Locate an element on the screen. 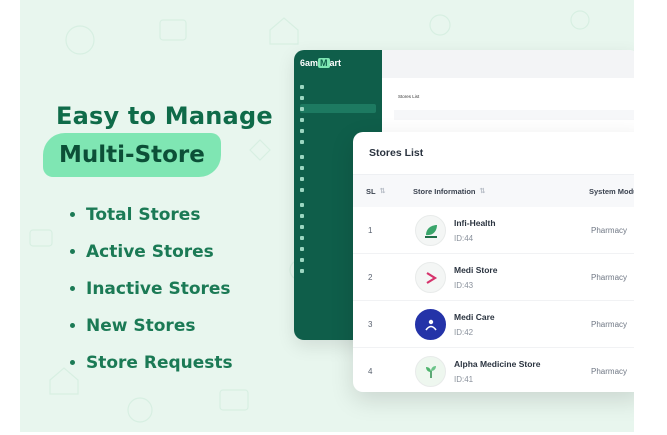 Image resolution: width=667 pixels, height=435 pixels. row-sl: 3 is located at coordinates (370, 324).